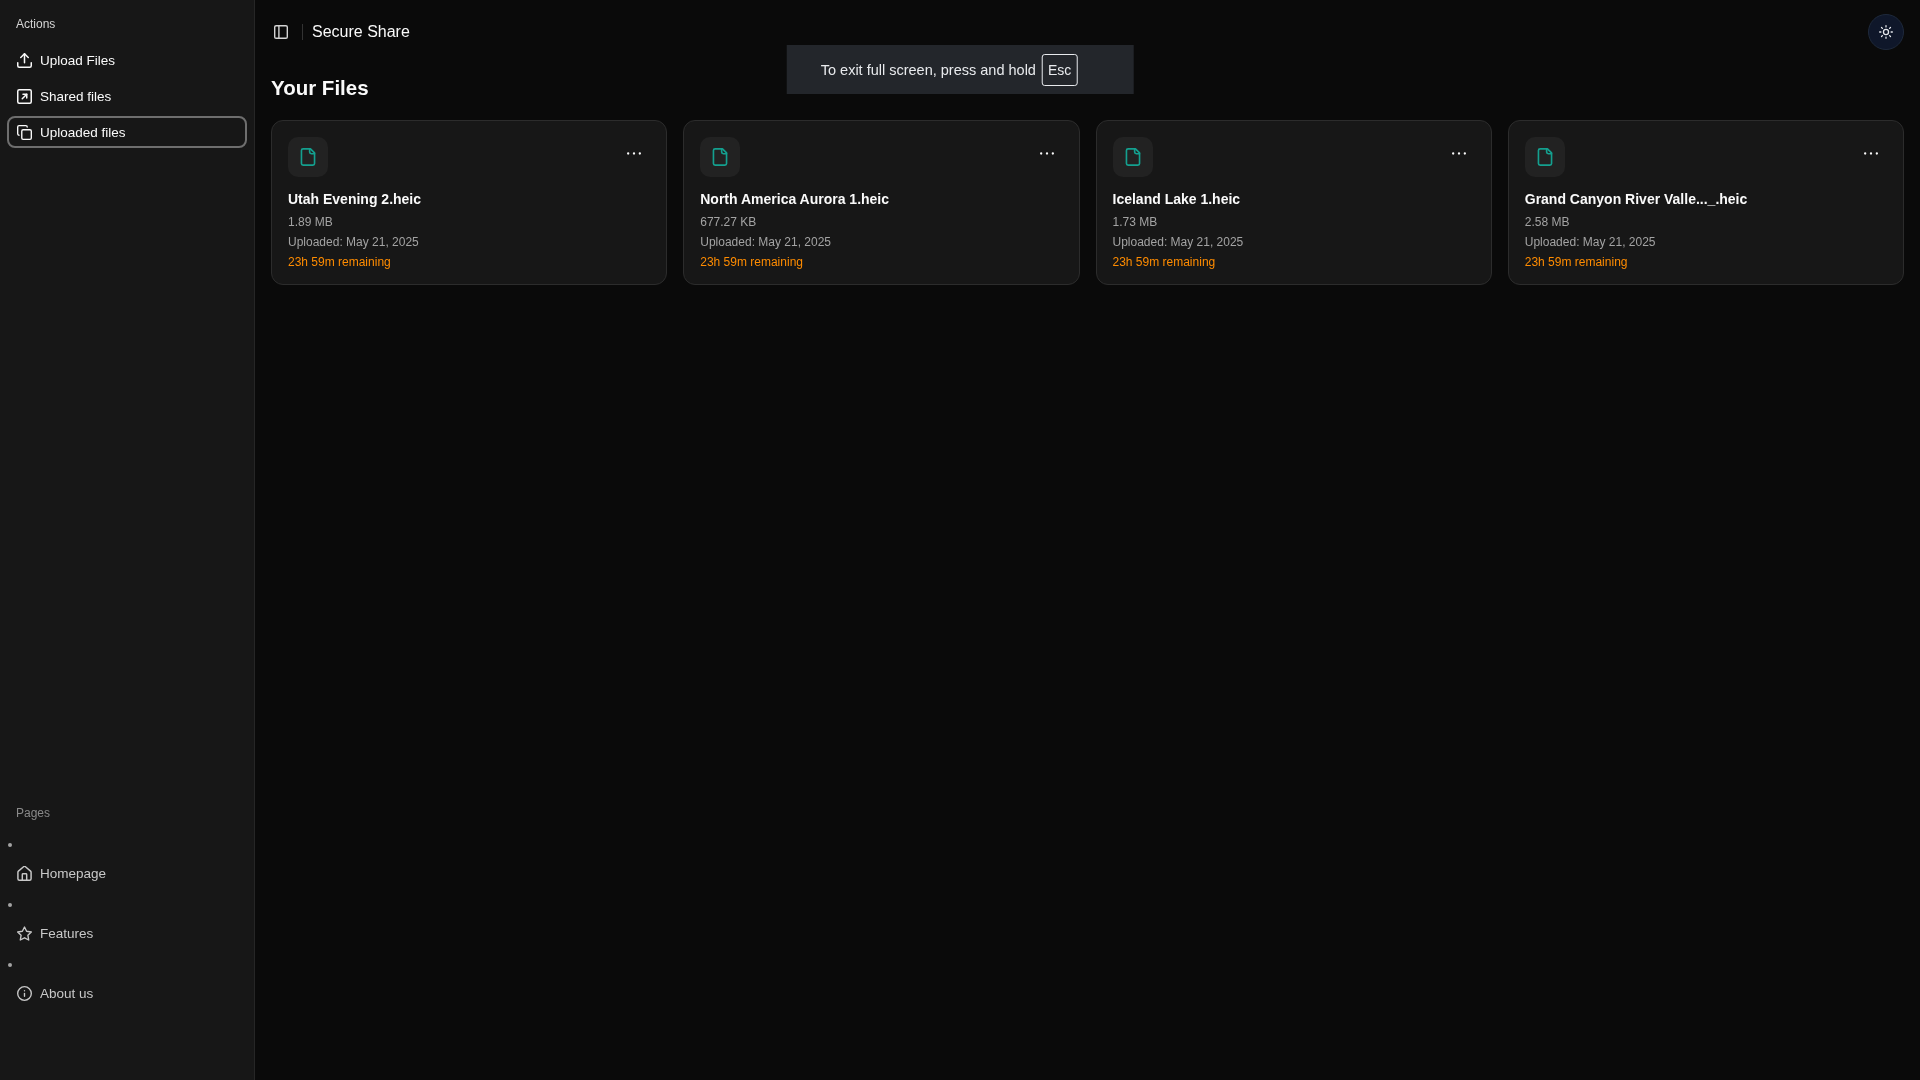 This screenshot has width=1920, height=1080. I want to click on file-name: Iceland Lake 1.heic, so click(1176, 199).